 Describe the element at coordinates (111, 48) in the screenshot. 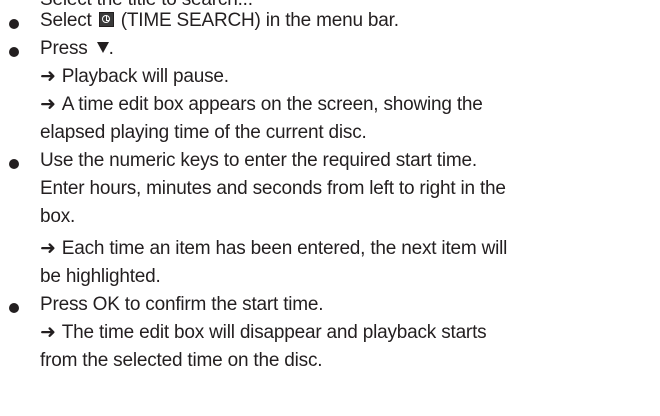

I see `step-text: .` at that location.